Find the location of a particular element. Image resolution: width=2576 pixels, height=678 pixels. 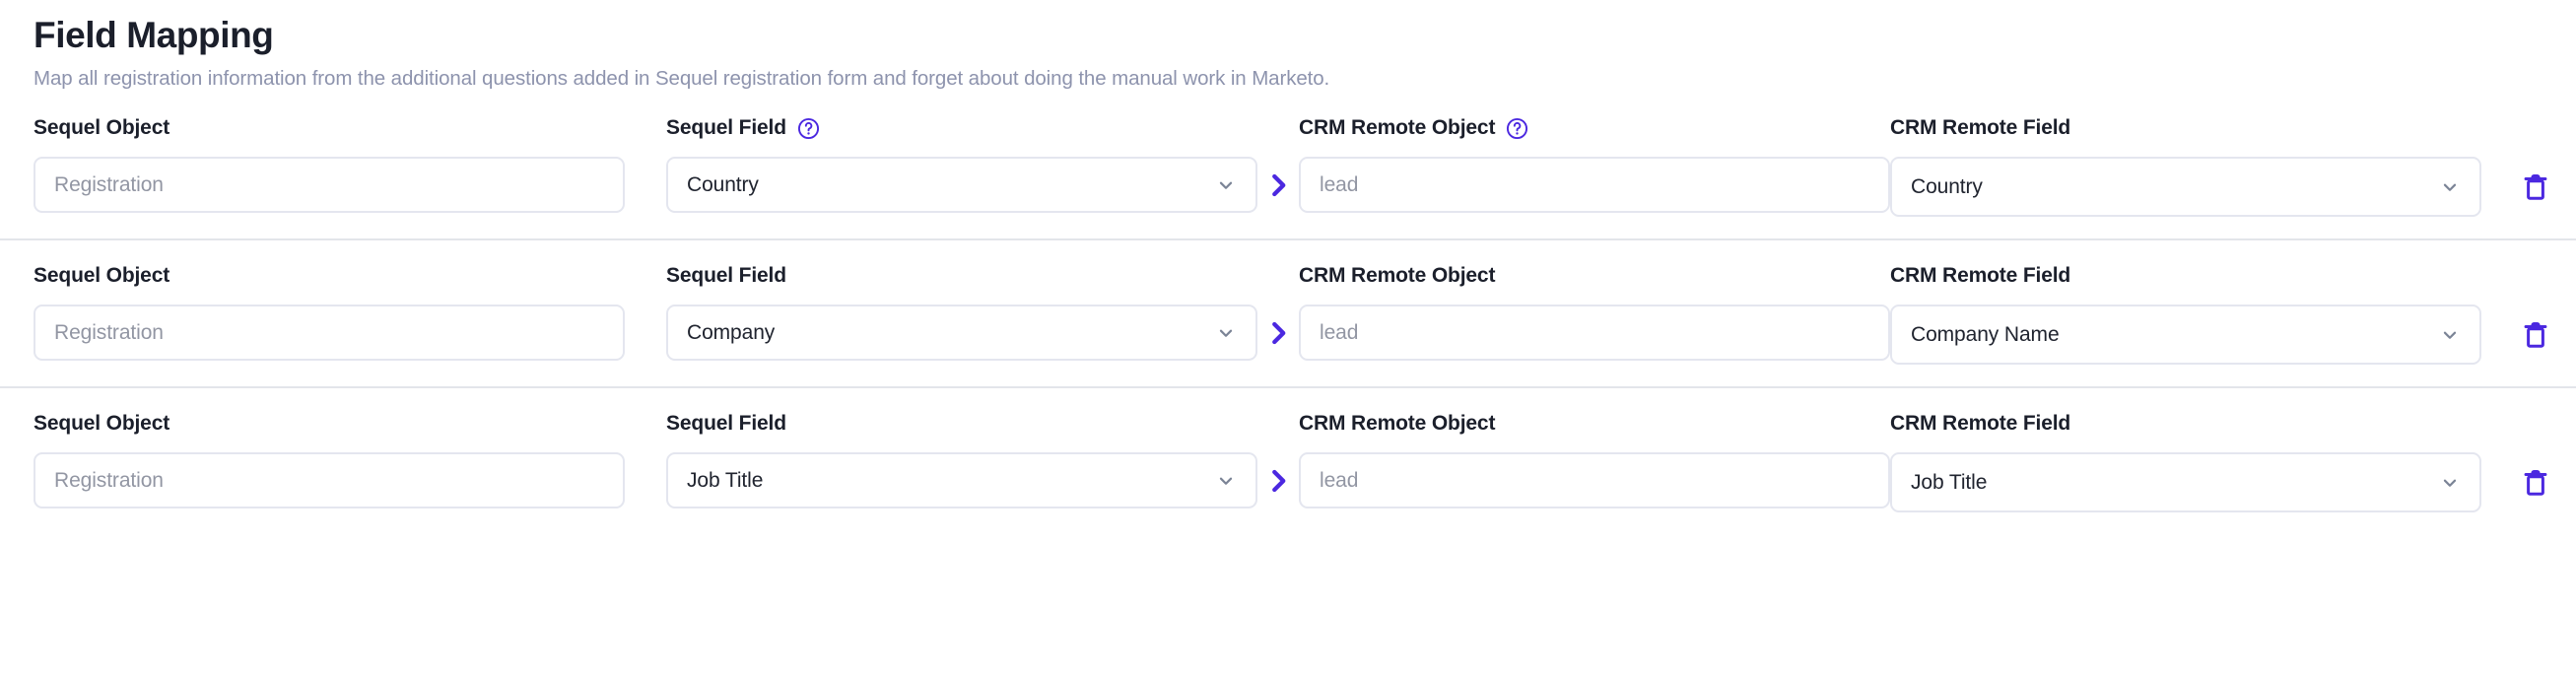

crm-remote-field-control: Company Name is located at coordinates (2185, 335).